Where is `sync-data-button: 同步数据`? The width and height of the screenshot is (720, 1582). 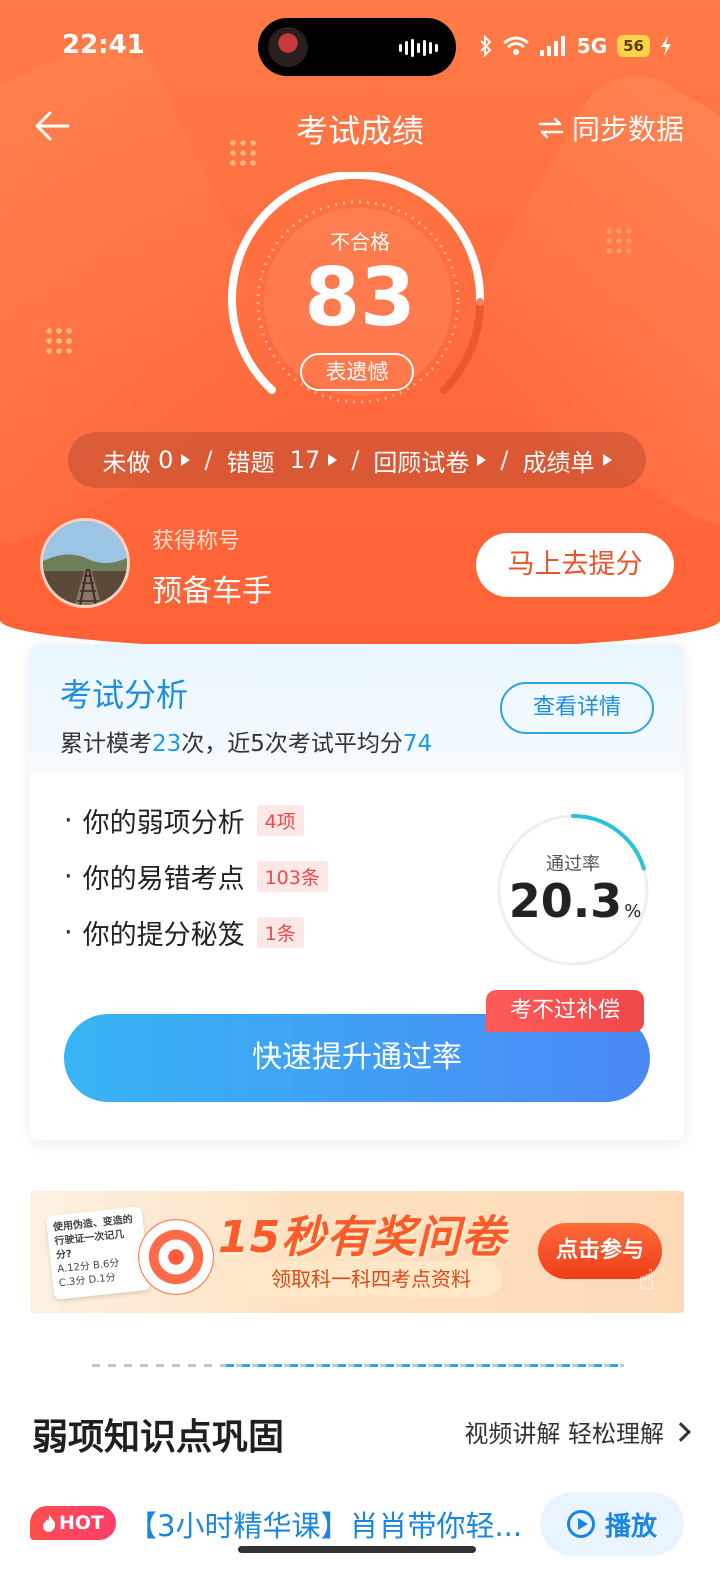 sync-data-button: 同步数据 is located at coordinates (611, 128).